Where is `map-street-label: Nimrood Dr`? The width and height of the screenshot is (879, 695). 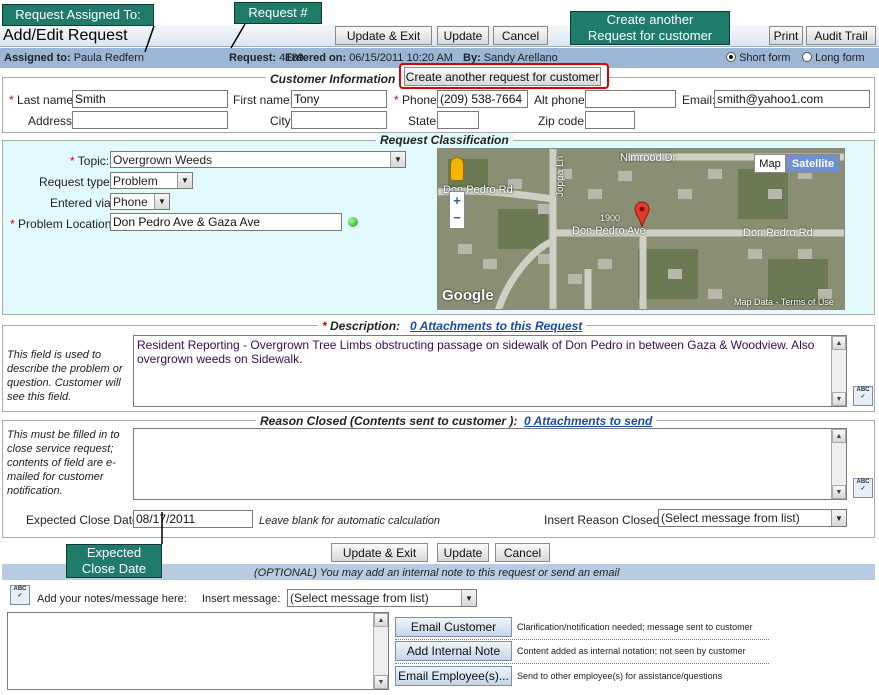
map-street-label: Nimrood Dr is located at coordinates (648, 158).